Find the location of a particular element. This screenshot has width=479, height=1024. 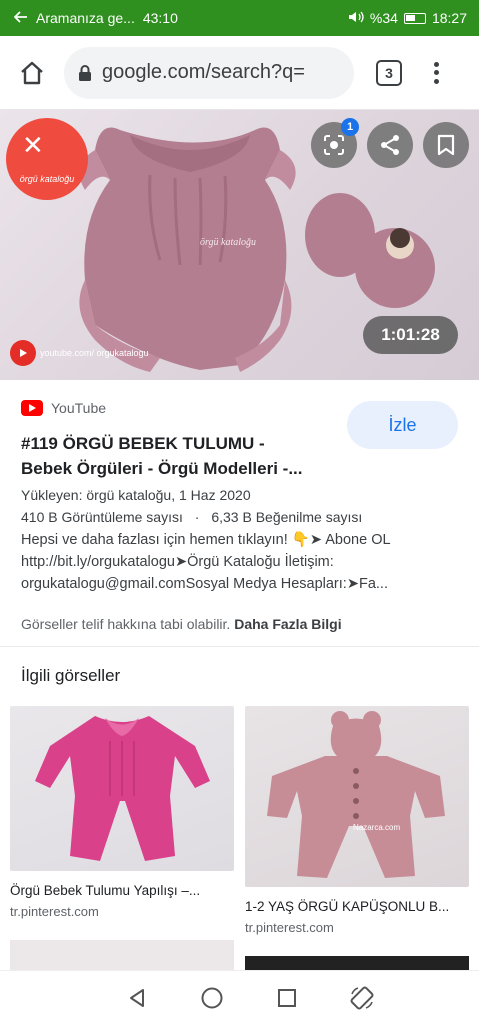

lens-icon is located at coordinates (334, 145).